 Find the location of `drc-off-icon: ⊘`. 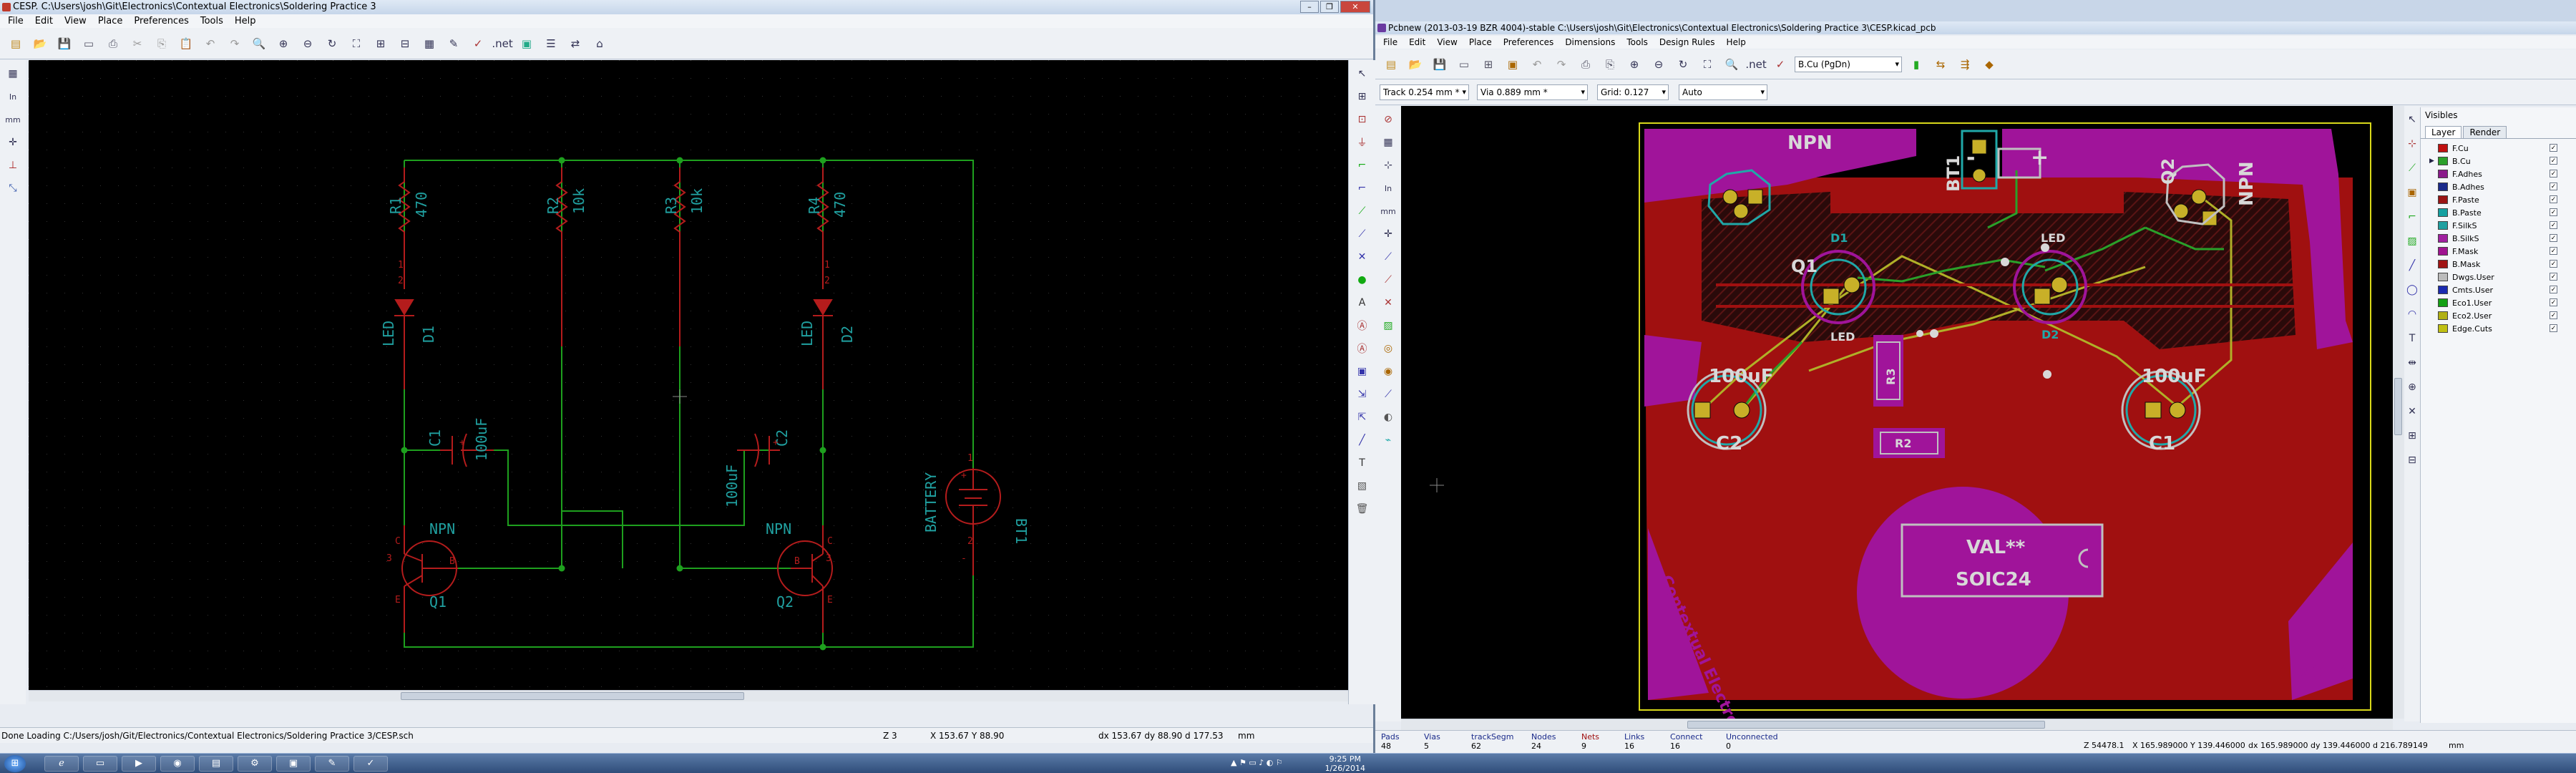

drc-off-icon: ⊘ is located at coordinates (1388, 119).